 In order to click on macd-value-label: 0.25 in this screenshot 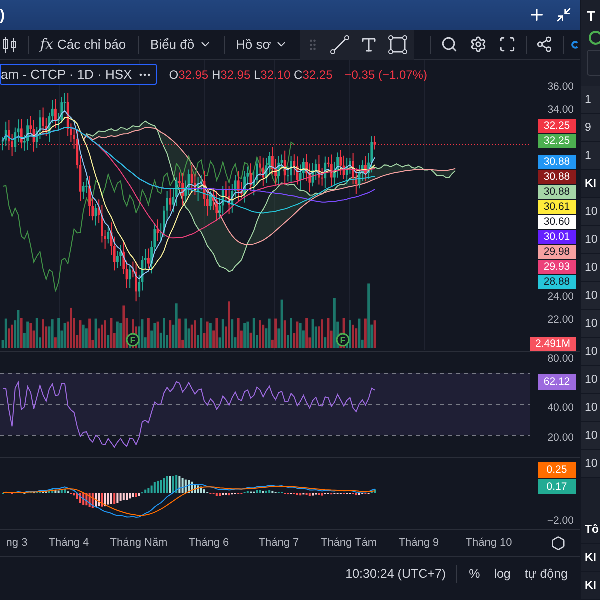, I will do `click(557, 470)`.